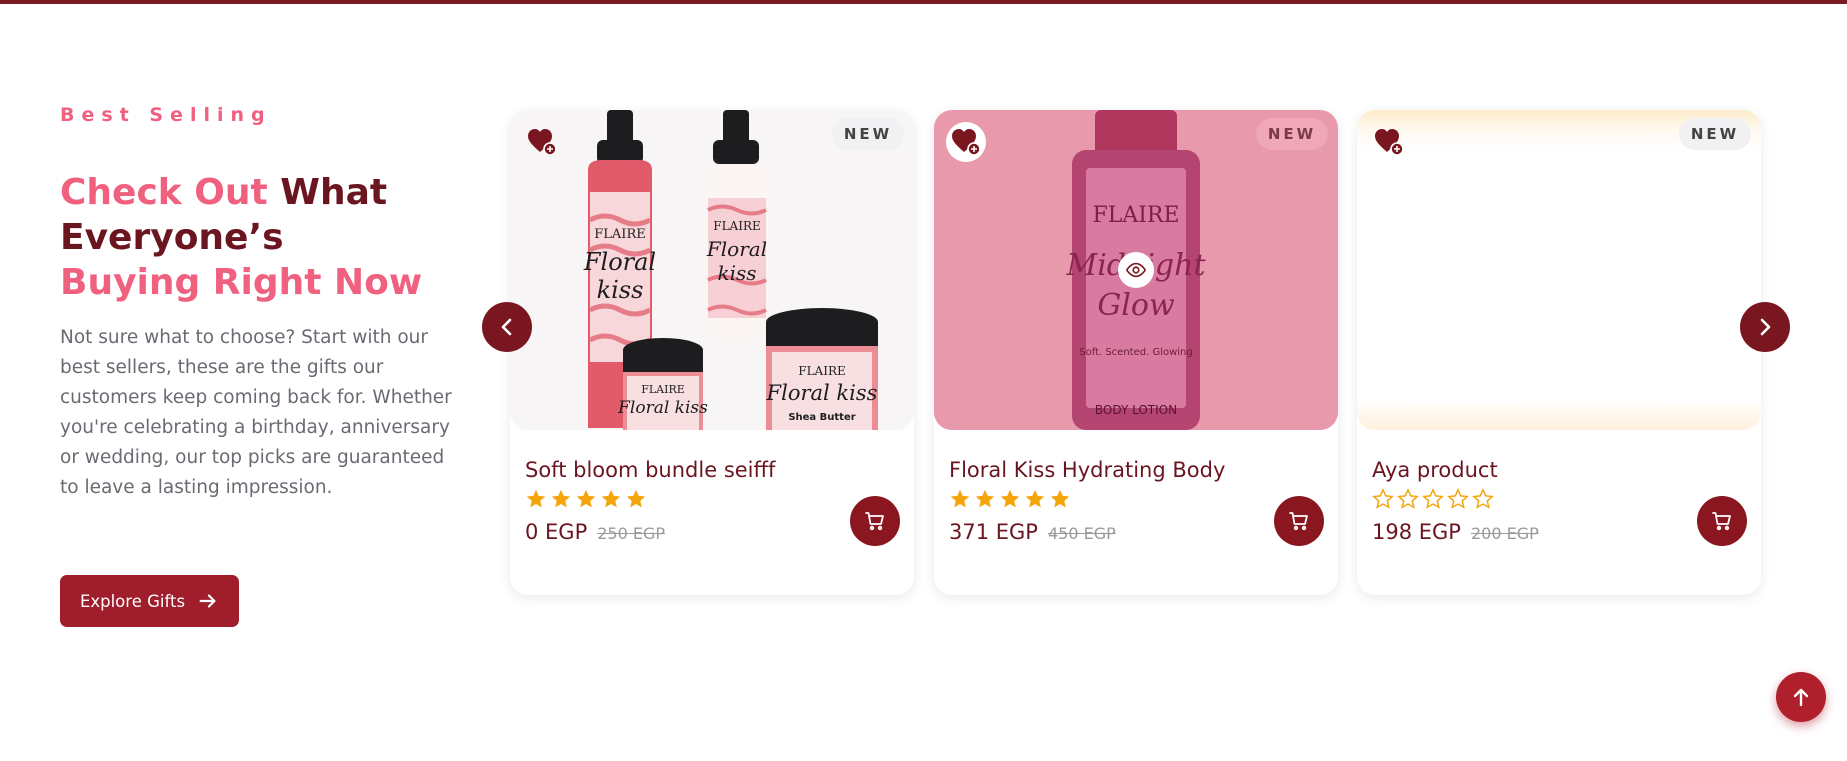 The image size is (1847, 761). What do you see at coordinates (132, 601) in the screenshot?
I see `explore-gifts-label: Explore Gifts` at bounding box center [132, 601].